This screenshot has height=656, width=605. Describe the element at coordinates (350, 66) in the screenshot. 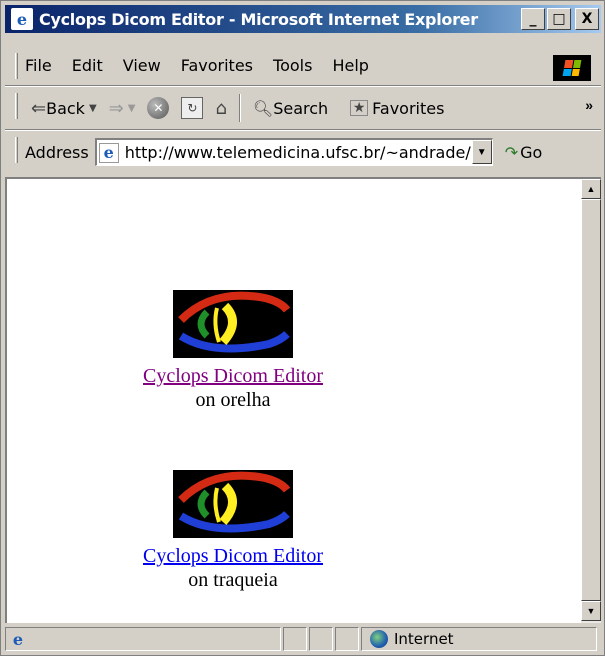

I see `menu-help: Help` at that location.